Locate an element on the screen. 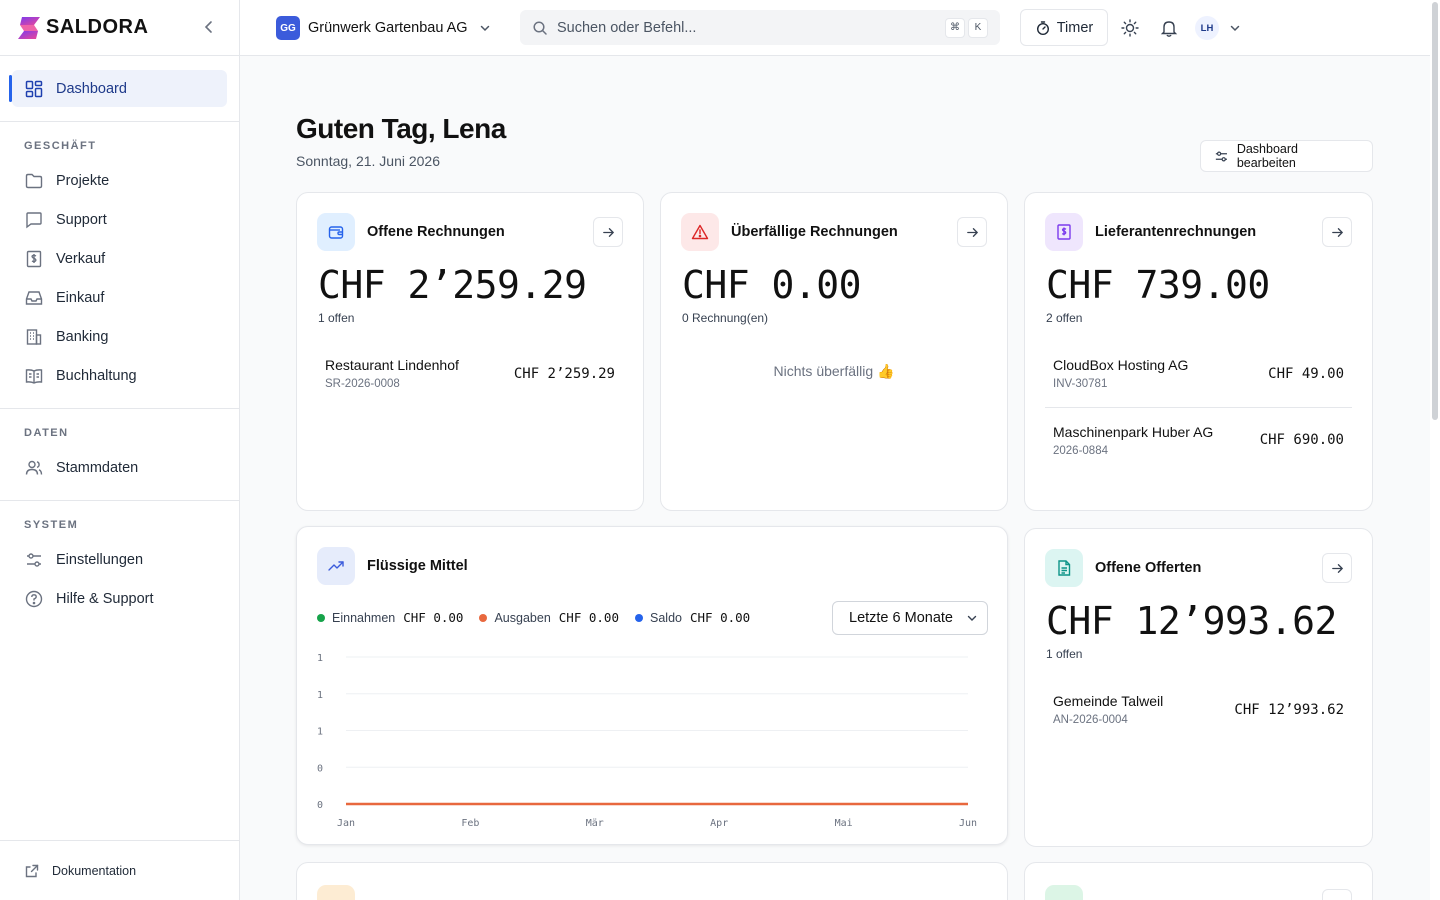 The image size is (1440, 900). sidebar-item-einkauf: Einkauf is located at coordinates (119, 297).